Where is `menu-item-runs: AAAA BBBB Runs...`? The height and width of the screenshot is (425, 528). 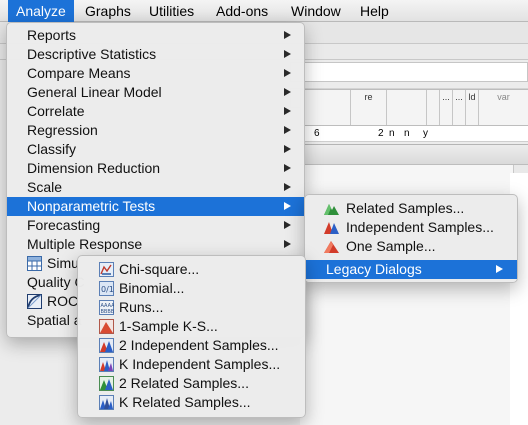
menu-item-runs: AAAA BBBB Runs... is located at coordinates (191, 307).